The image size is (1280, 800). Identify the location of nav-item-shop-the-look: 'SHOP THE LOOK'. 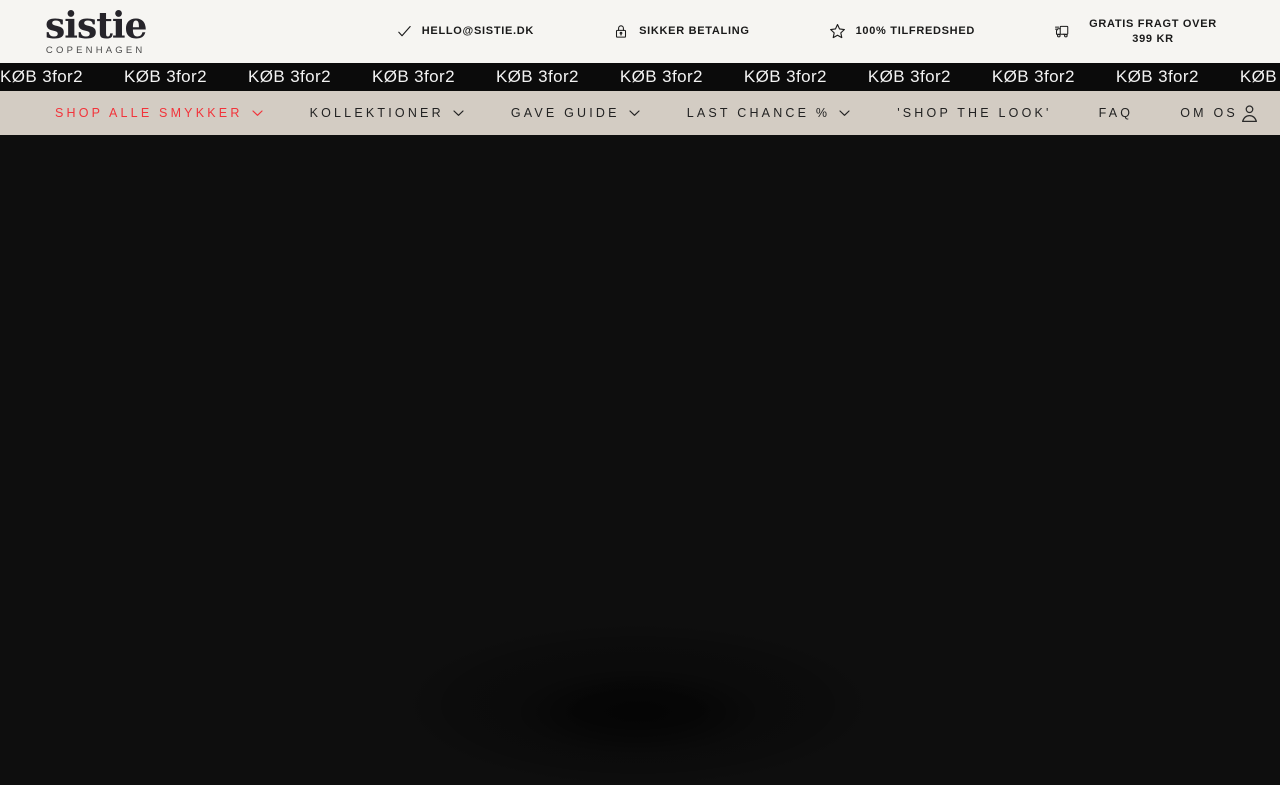
(974, 113).